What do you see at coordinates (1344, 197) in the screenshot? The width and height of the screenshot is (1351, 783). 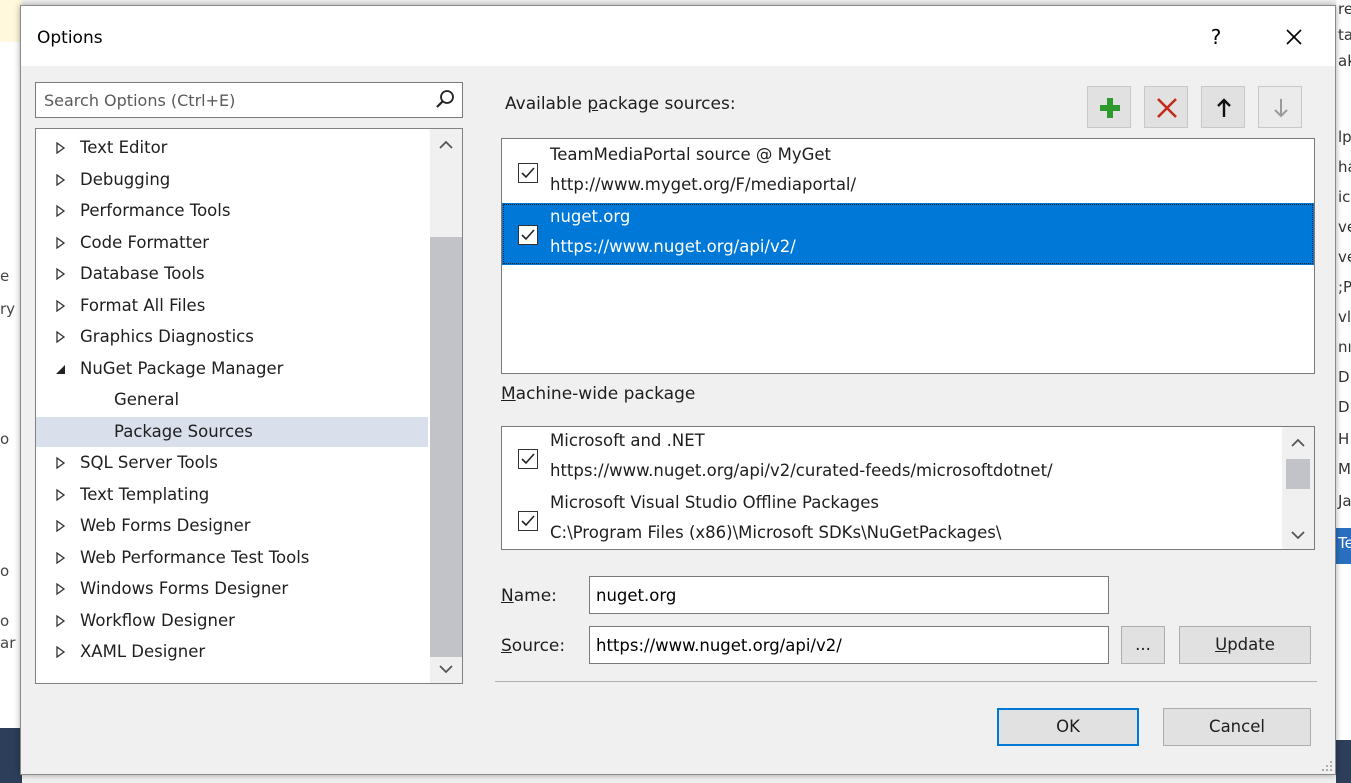 I see `bg-text-fragment: ic` at bounding box center [1344, 197].